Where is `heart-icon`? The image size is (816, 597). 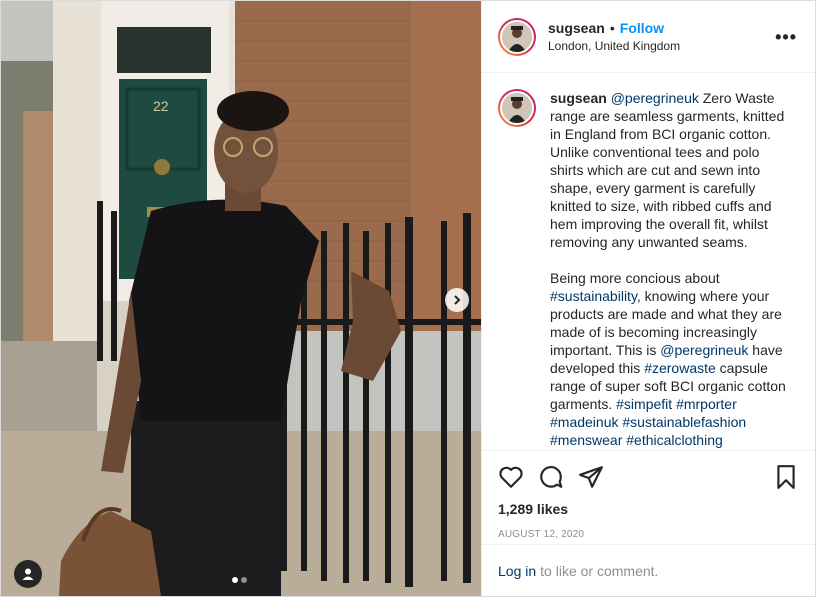
heart-icon is located at coordinates (511, 477).